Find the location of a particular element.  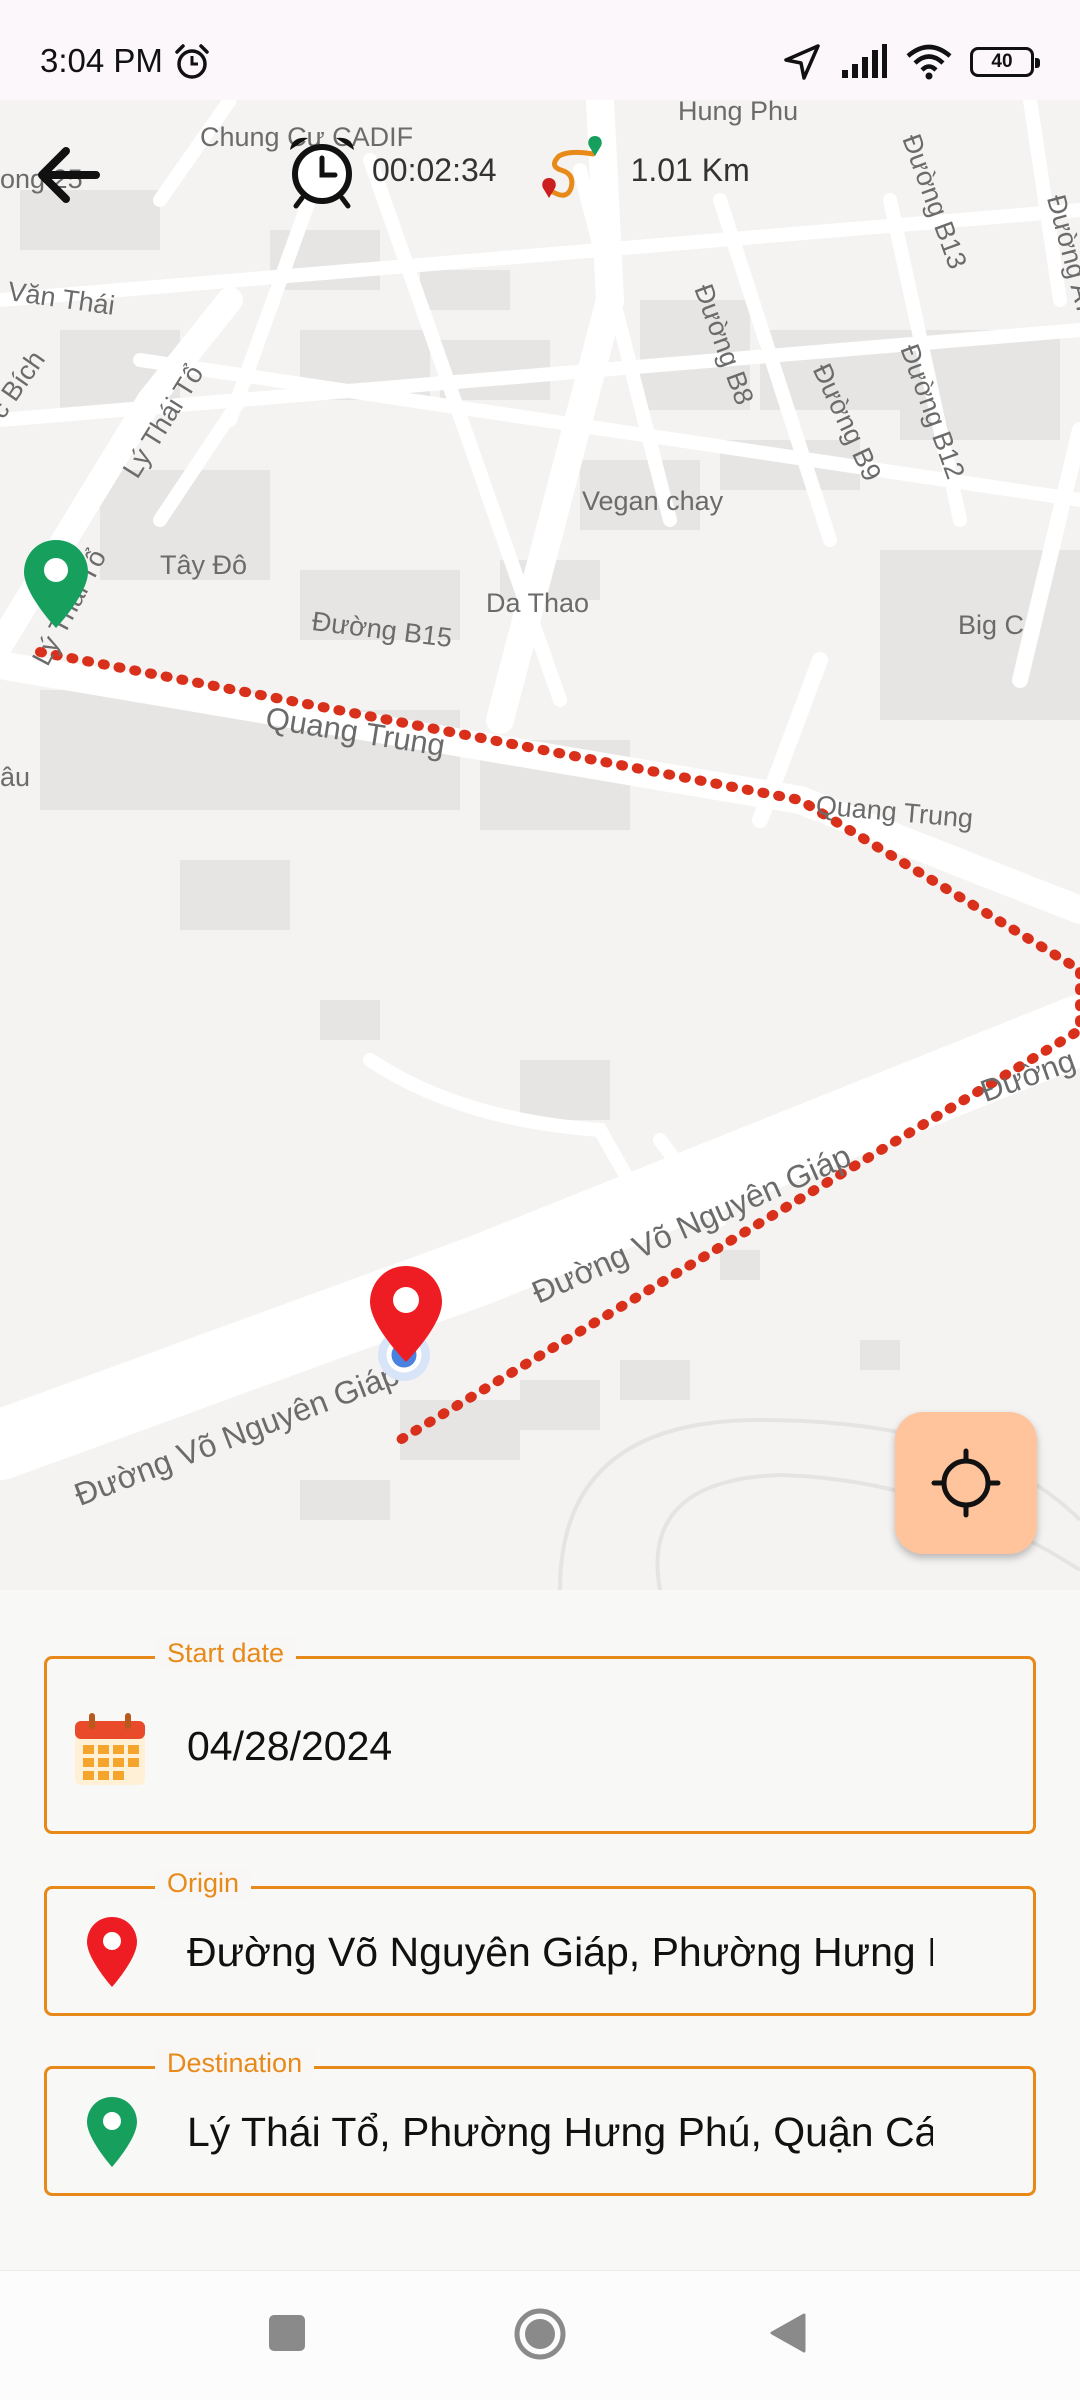

start-date-field: Start date 04/28/2024 is located at coordinates (540, 1736).